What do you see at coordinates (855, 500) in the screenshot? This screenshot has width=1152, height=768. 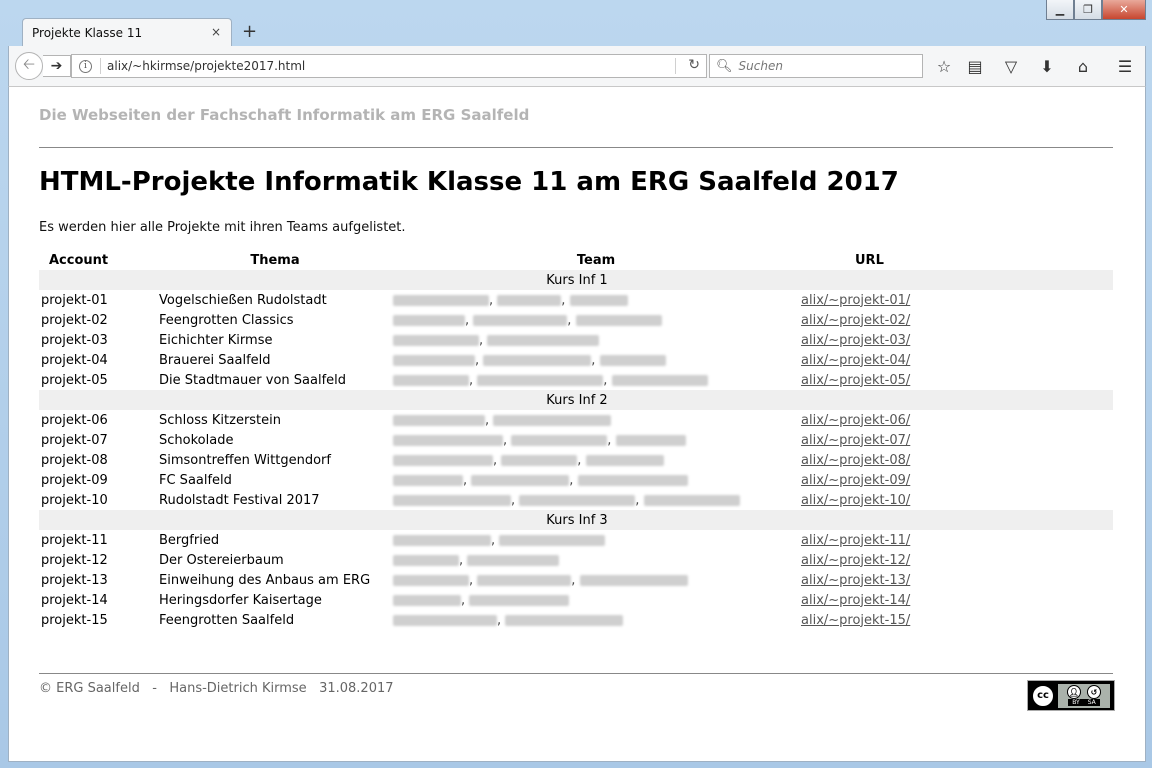 I see `project-link: alix/~projekt-10/` at bounding box center [855, 500].